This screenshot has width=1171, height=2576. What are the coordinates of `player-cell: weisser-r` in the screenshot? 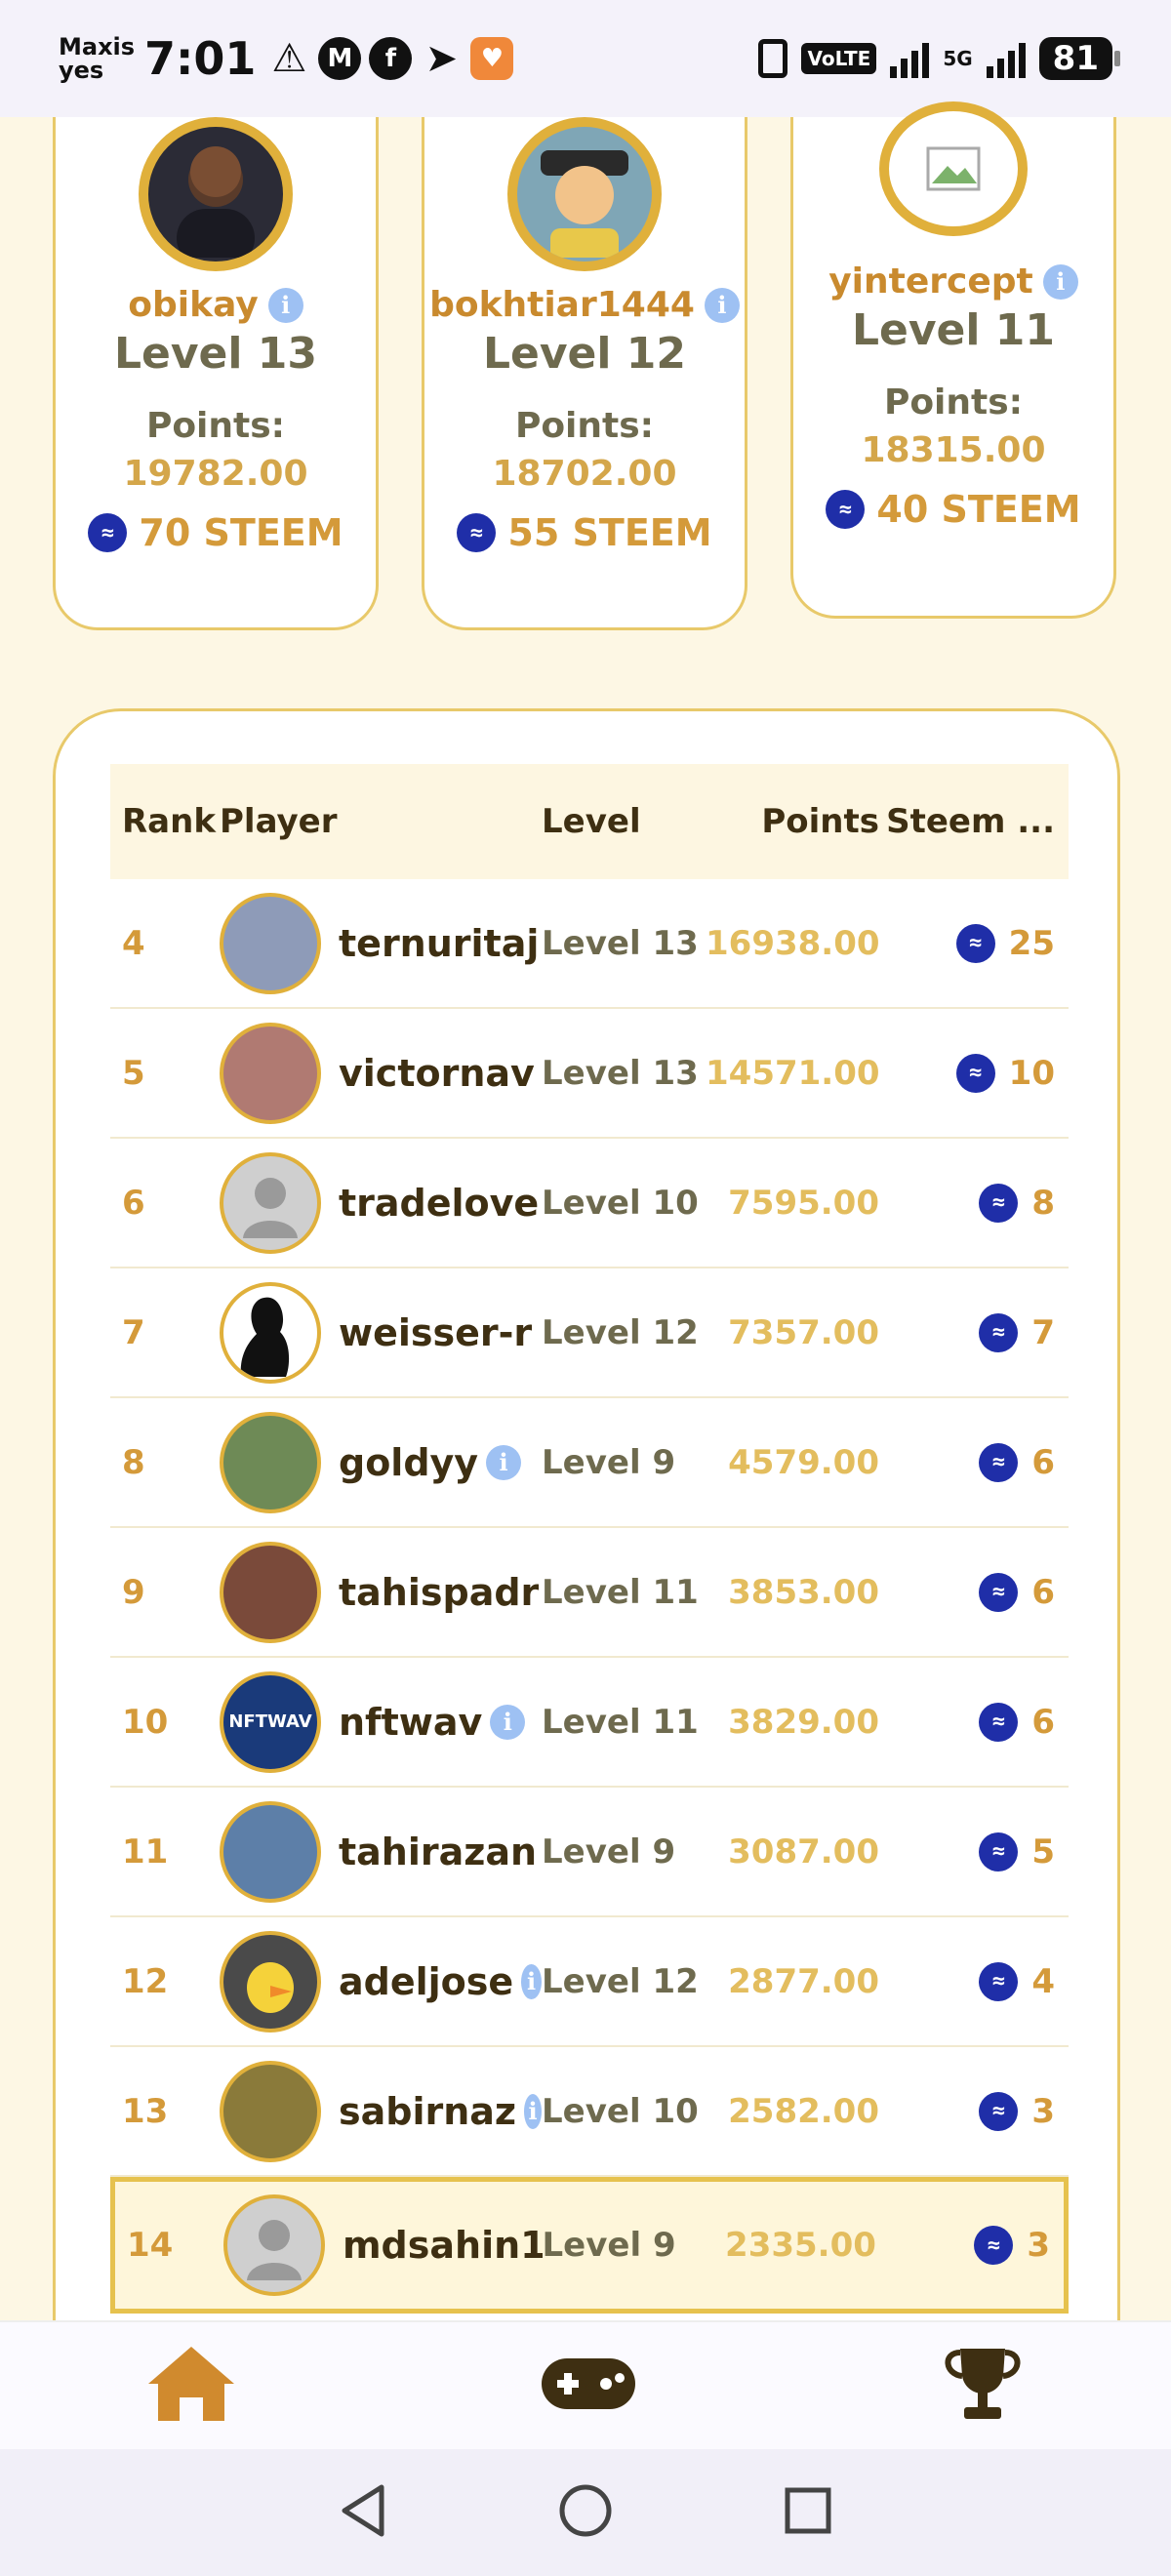 It's located at (381, 1332).